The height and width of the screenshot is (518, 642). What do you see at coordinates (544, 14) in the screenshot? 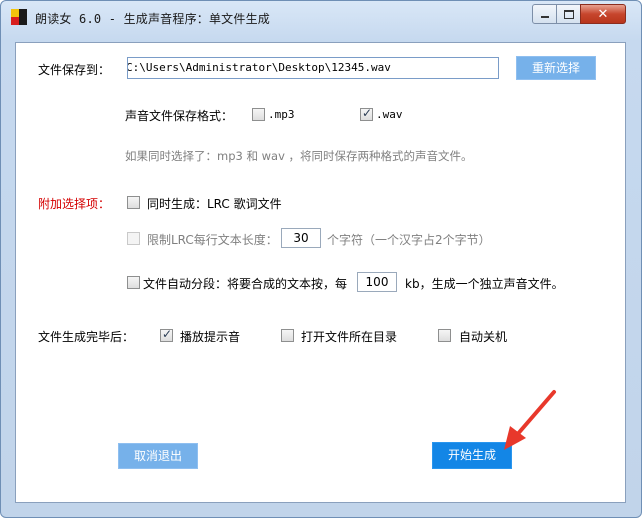
I see `minimize-button` at bounding box center [544, 14].